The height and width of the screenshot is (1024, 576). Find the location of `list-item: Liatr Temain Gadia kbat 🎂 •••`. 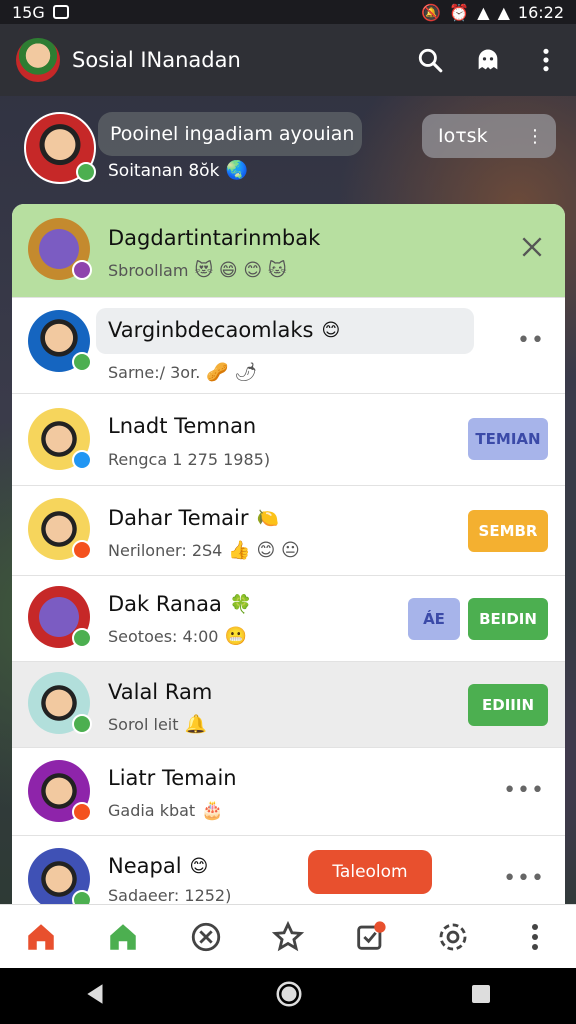

list-item: Liatr Temain Gadia kbat 🎂 ••• is located at coordinates (288, 792).